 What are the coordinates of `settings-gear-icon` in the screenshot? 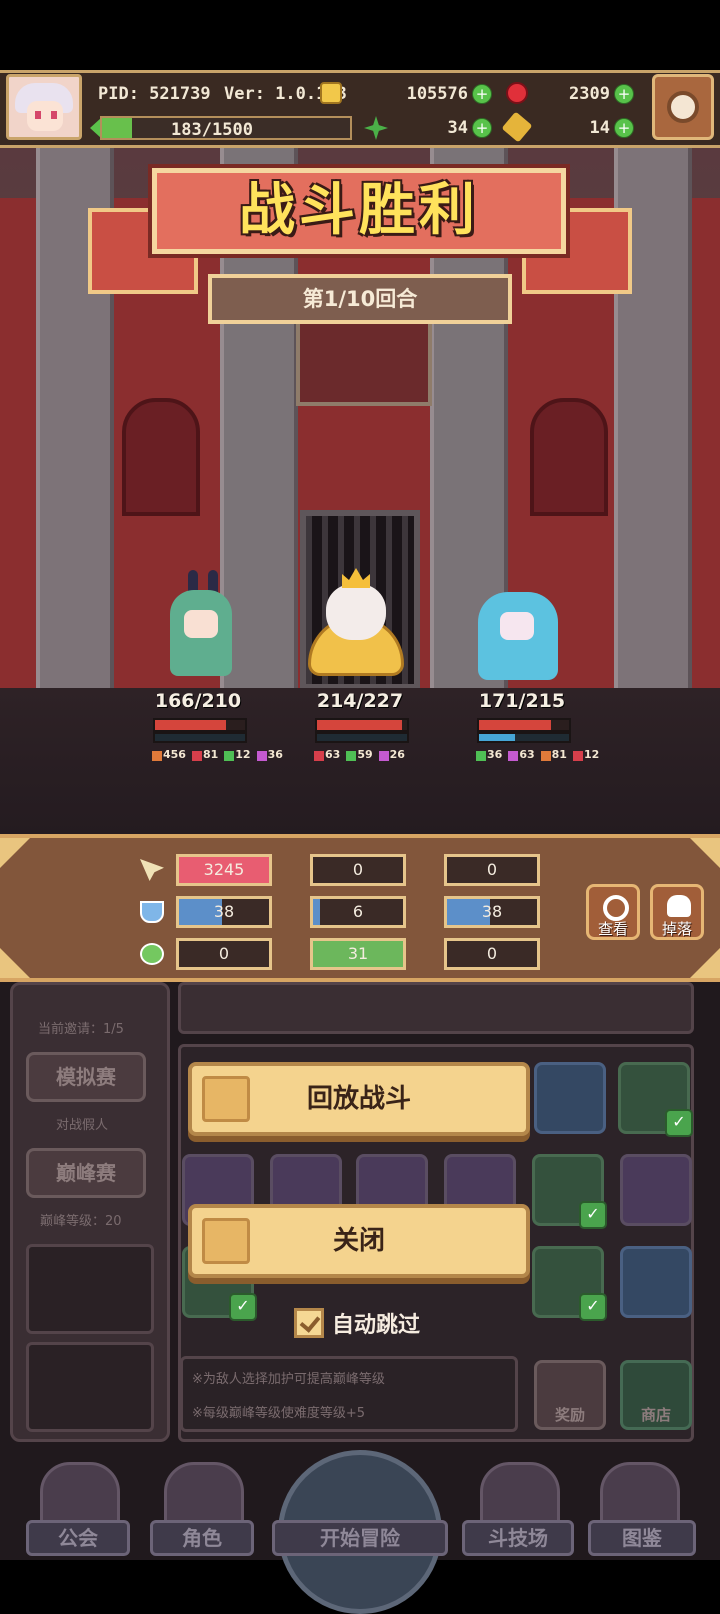 It's located at (683, 107).